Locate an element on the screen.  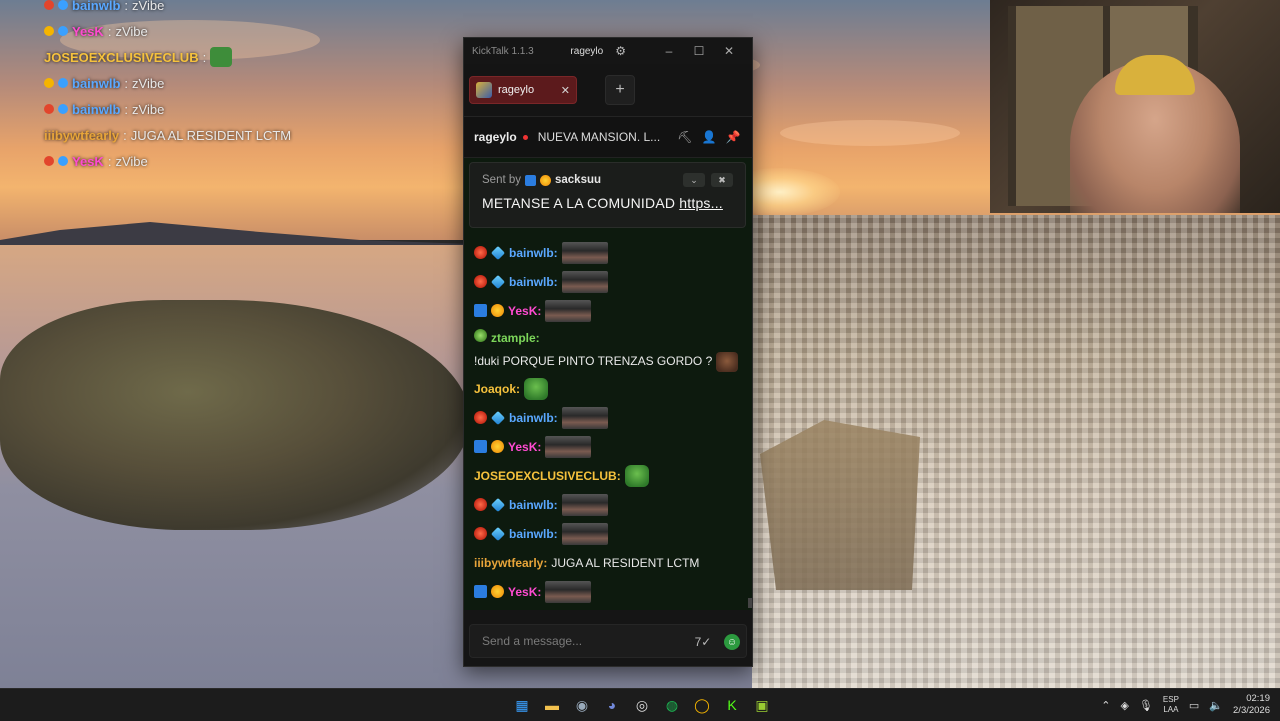
chat-username: Joaqok: is located at coordinates (497, 389).